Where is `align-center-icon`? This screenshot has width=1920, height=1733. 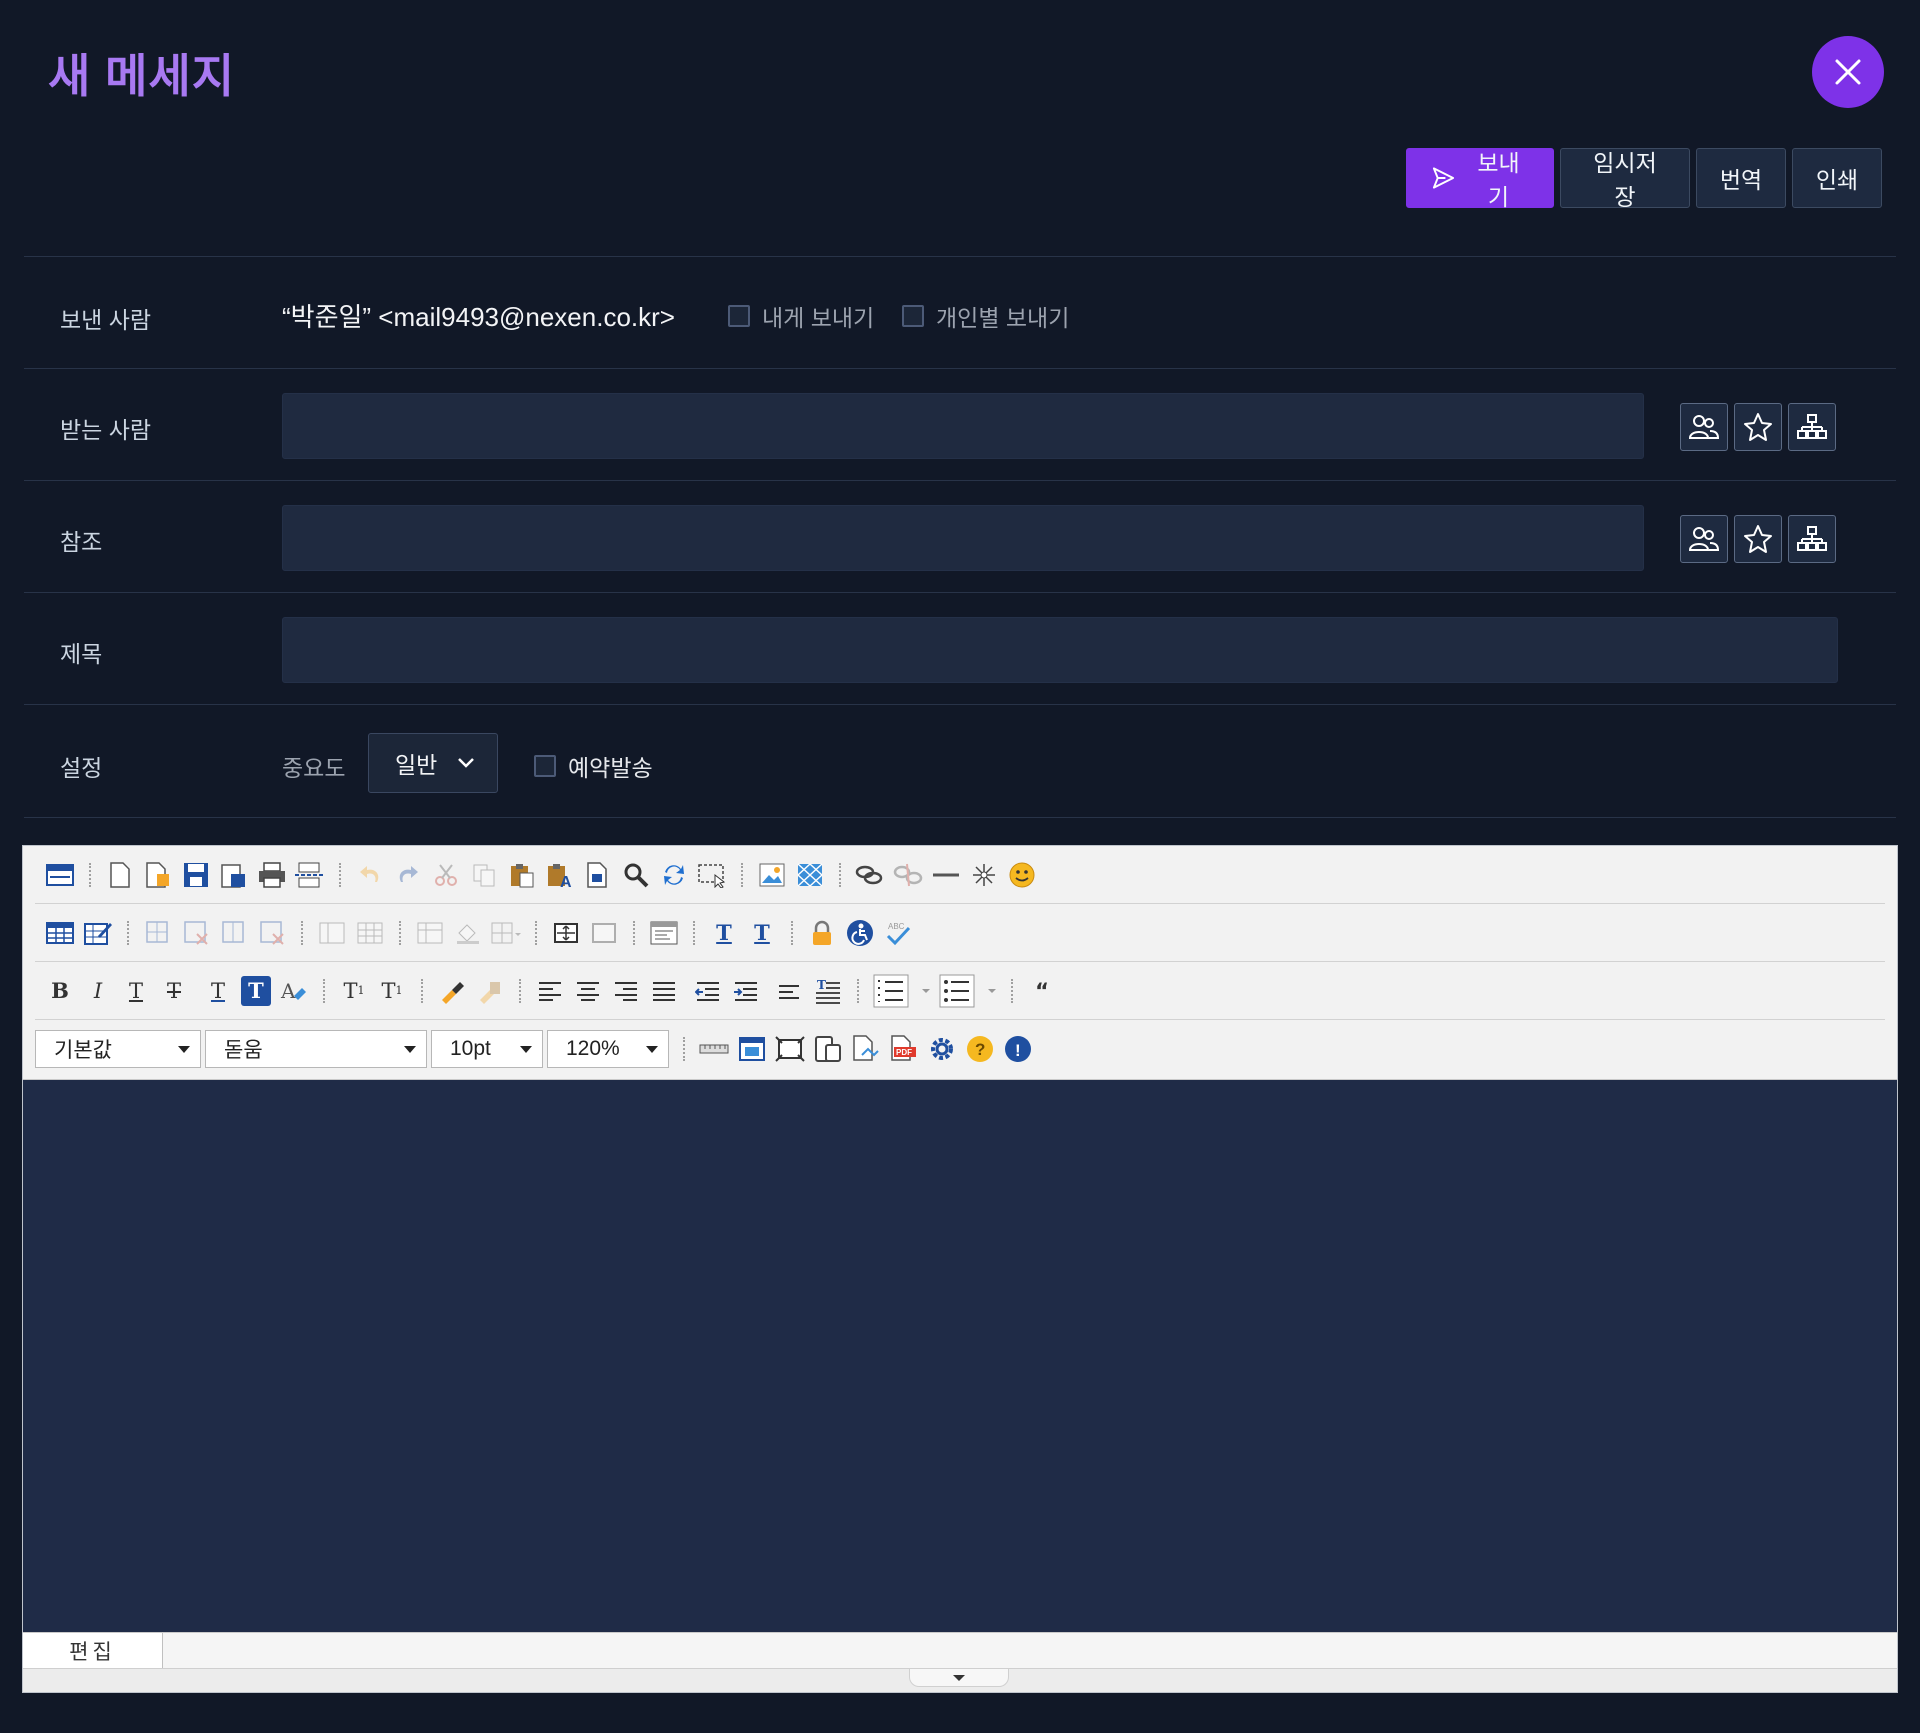
align-center-icon is located at coordinates (588, 991).